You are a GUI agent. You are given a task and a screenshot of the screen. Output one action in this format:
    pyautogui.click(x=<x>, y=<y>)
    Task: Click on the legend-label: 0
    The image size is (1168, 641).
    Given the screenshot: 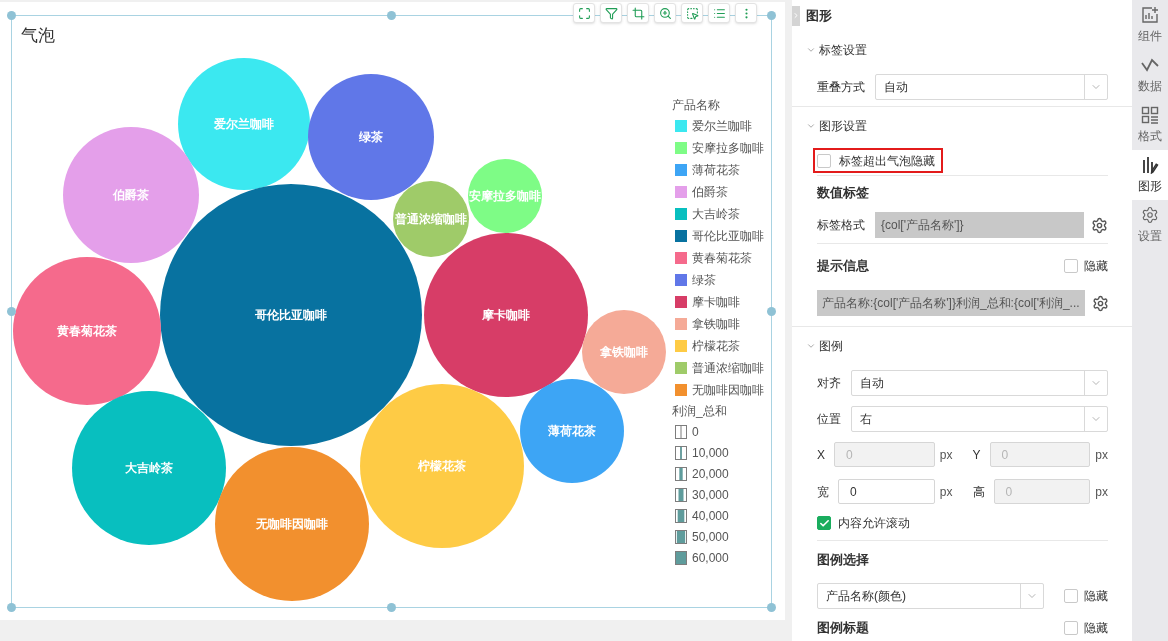 What is the action you would take?
    pyautogui.click(x=695, y=432)
    